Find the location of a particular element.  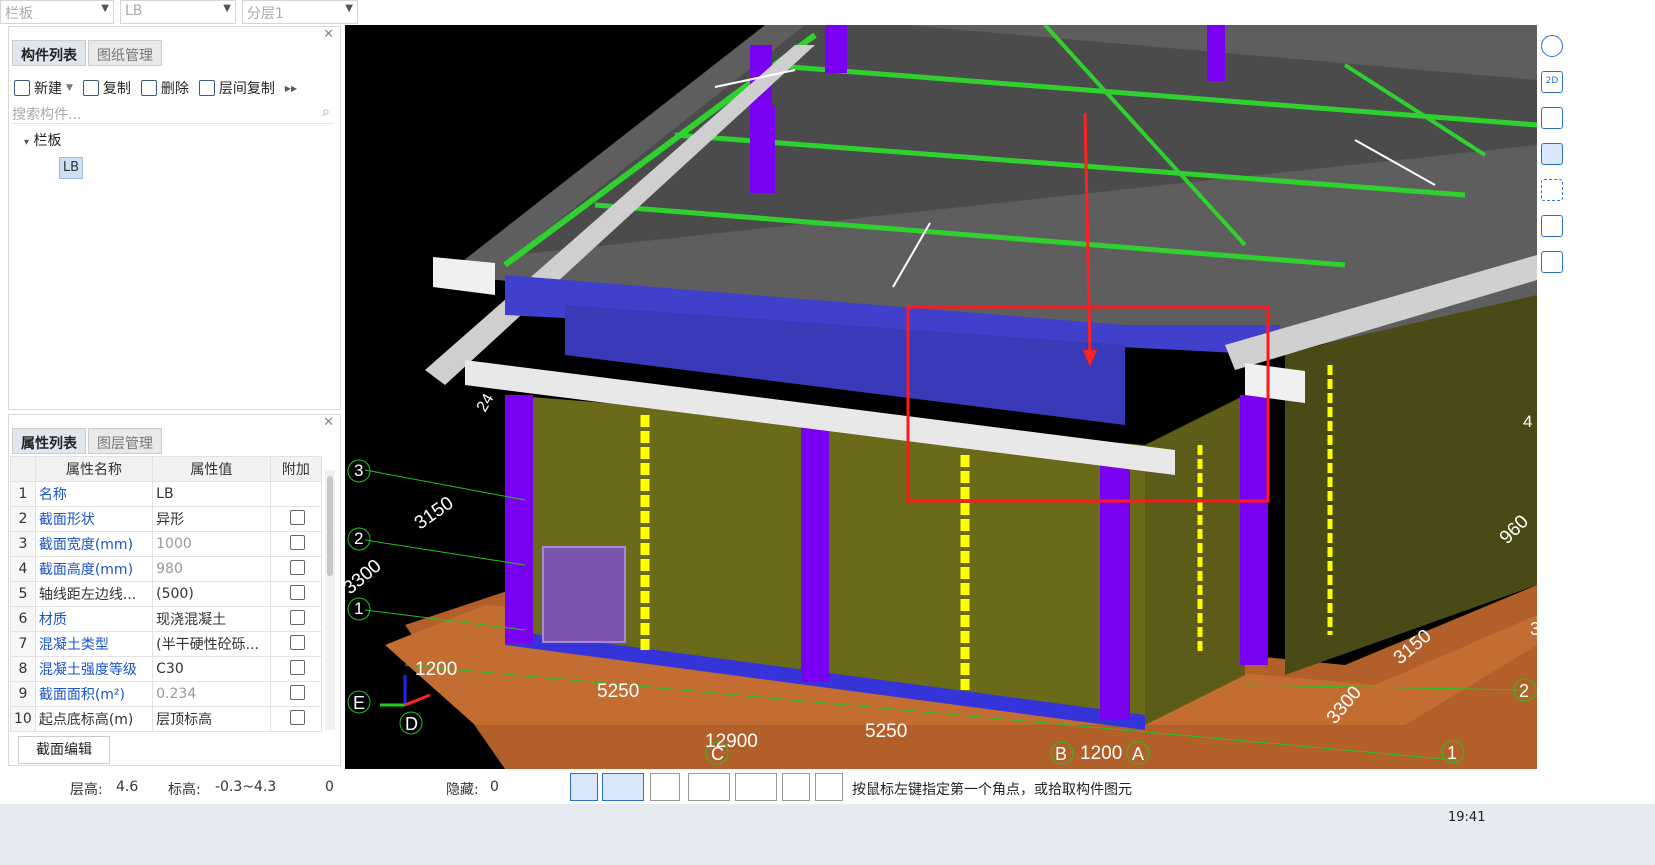

fit-view-icon is located at coordinates (1552, 190).